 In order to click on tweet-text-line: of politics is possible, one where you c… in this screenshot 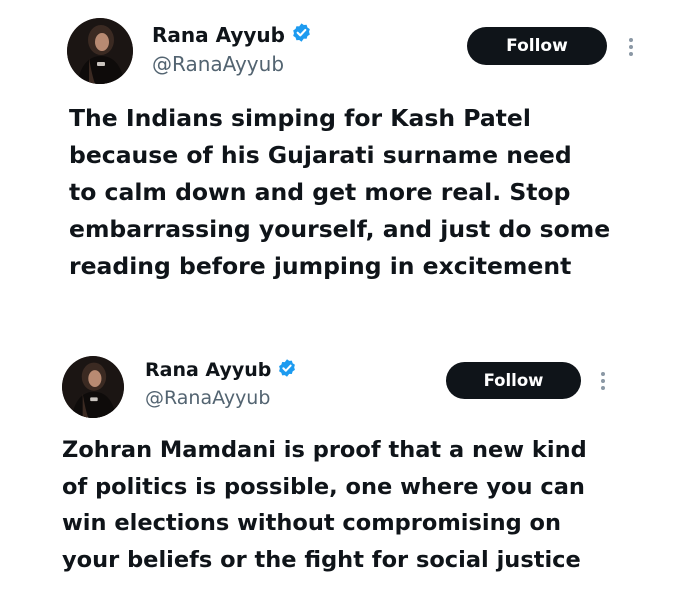, I will do `click(323, 486)`.